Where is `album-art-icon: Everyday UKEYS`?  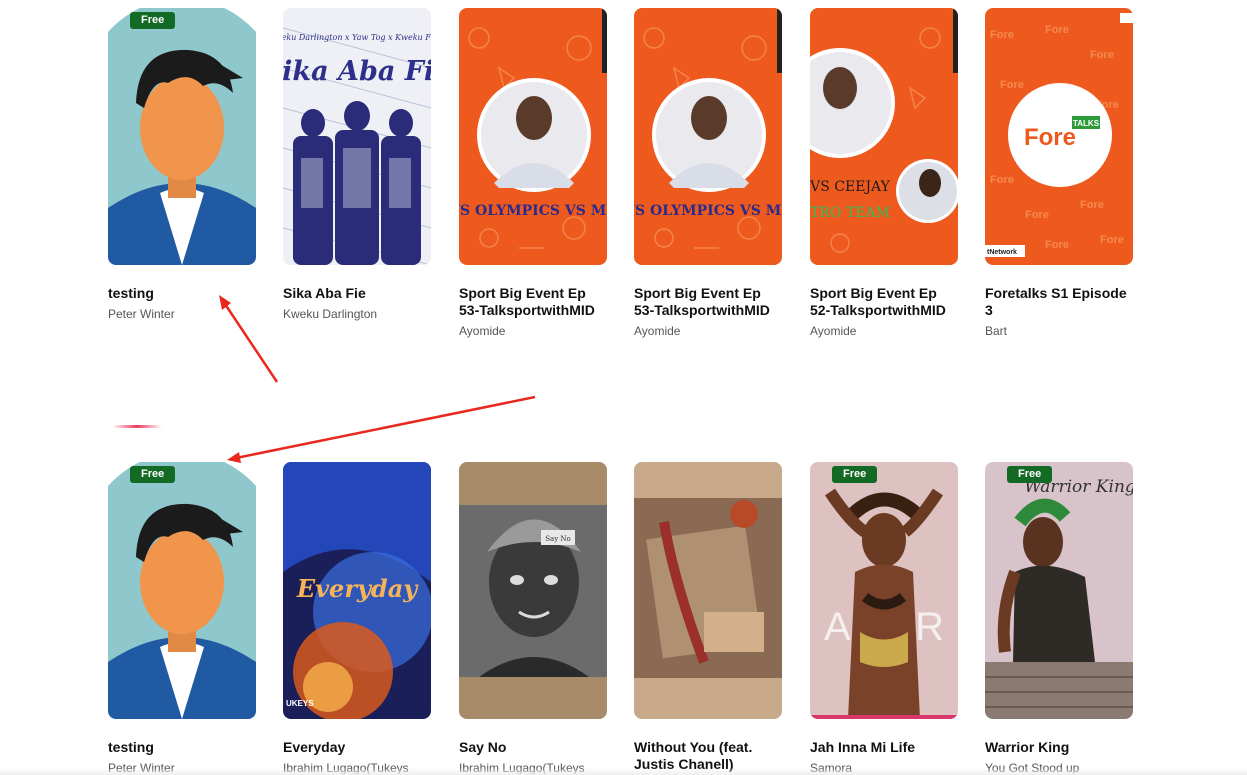
album-art-icon: Everyday UKEYS is located at coordinates (357, 590).